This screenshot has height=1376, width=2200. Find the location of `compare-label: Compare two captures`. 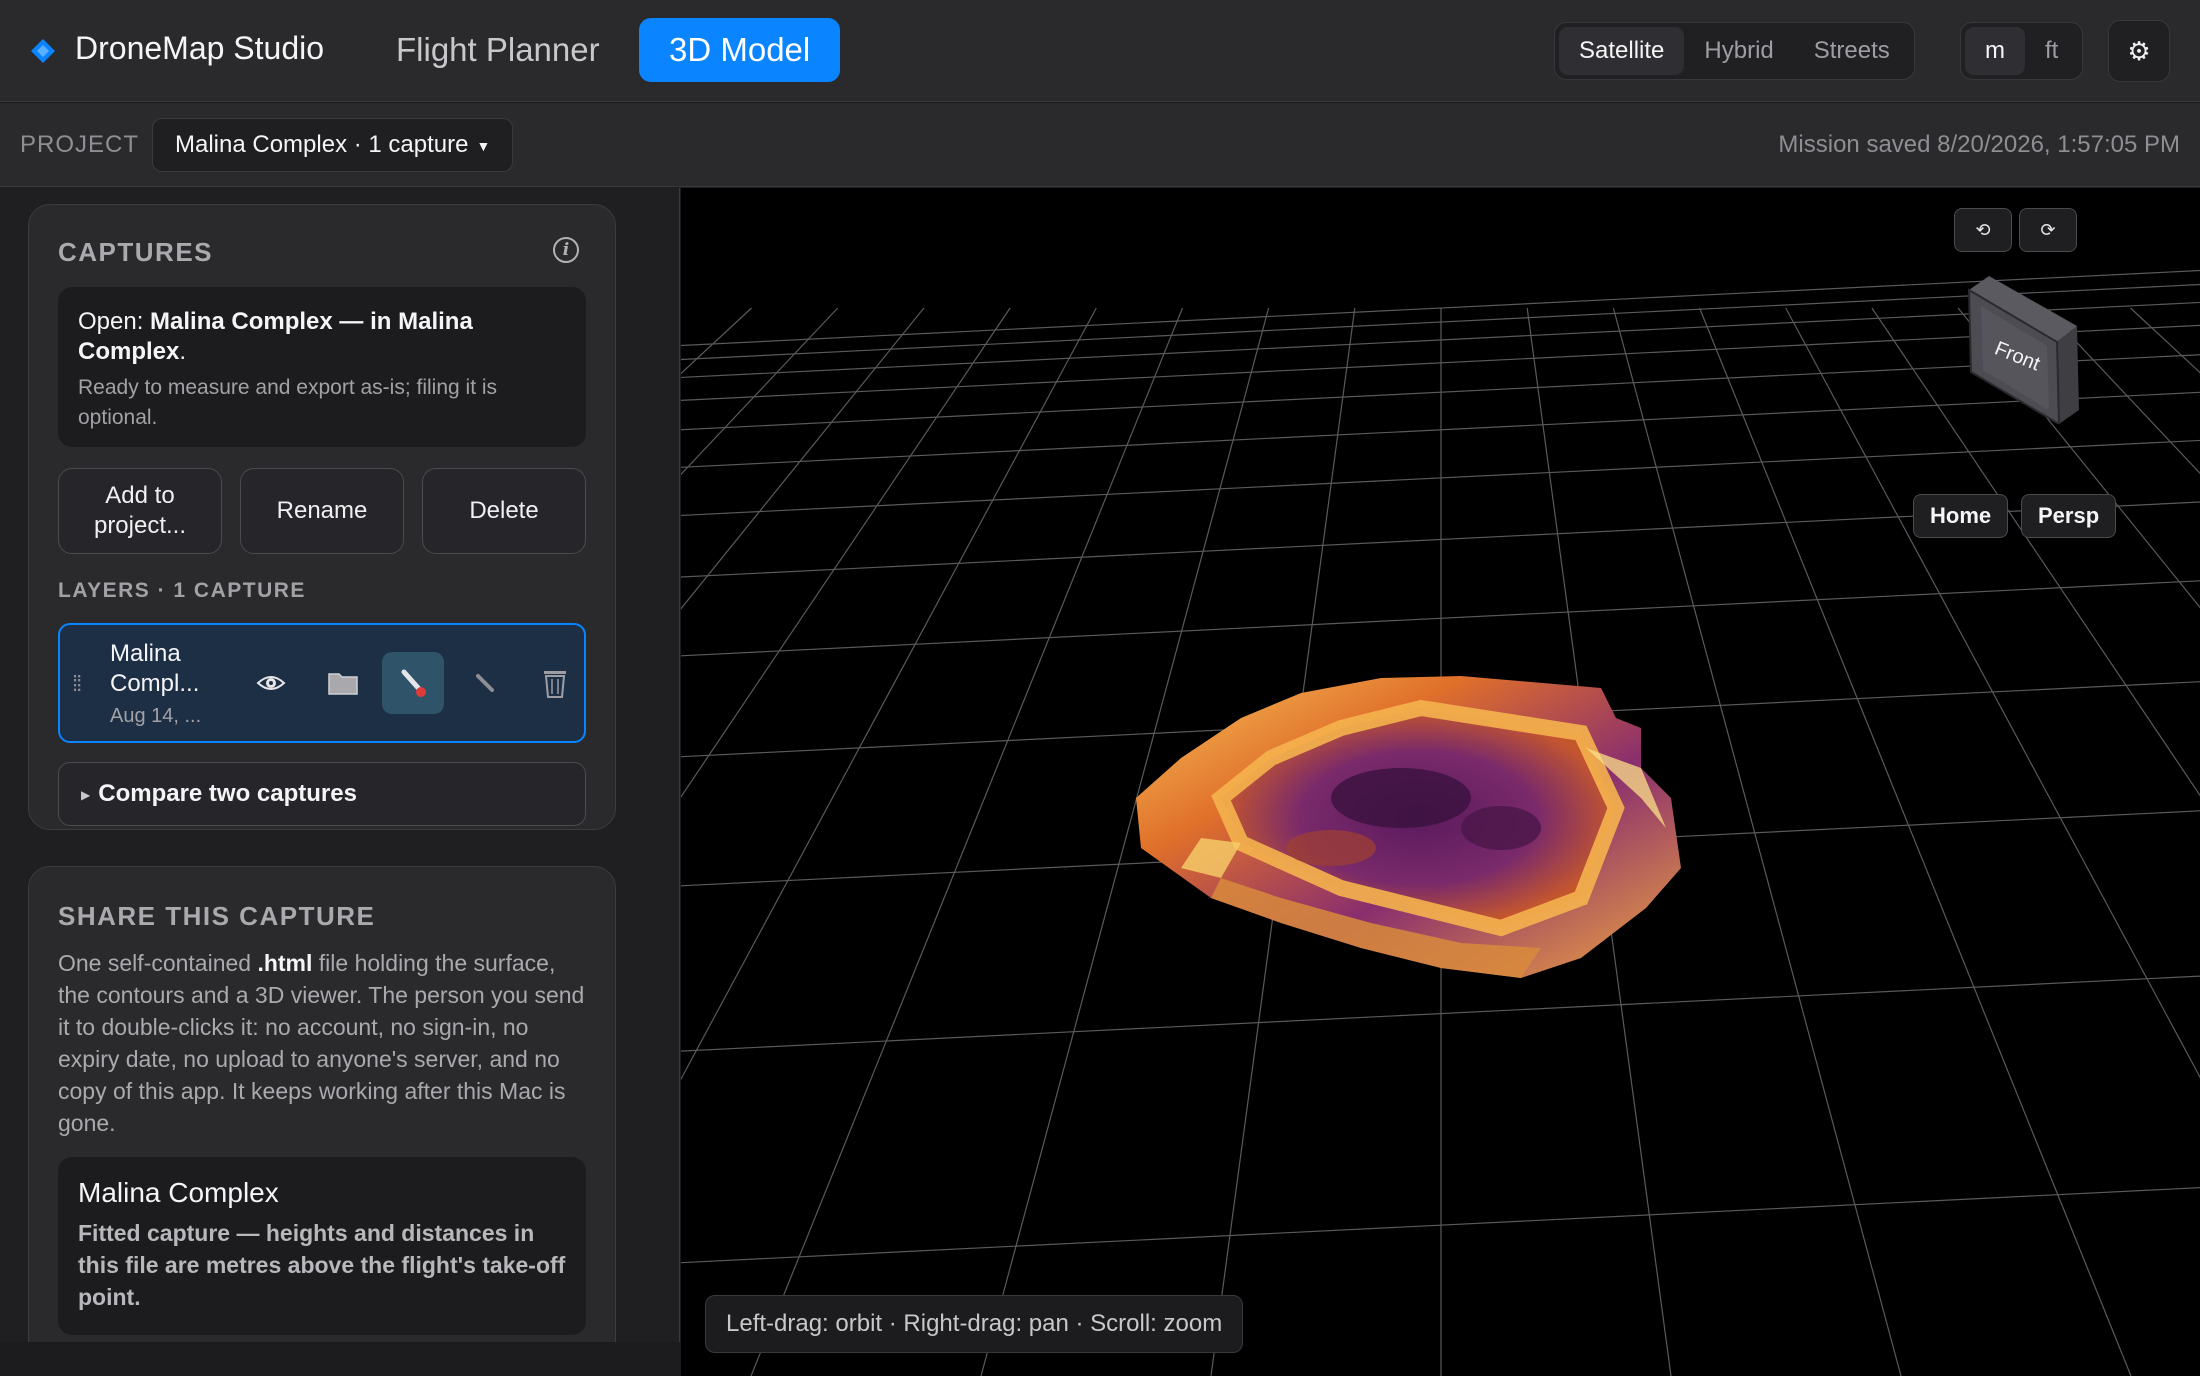

compare-label: Compare two captures is located at coordinates (227, 793).